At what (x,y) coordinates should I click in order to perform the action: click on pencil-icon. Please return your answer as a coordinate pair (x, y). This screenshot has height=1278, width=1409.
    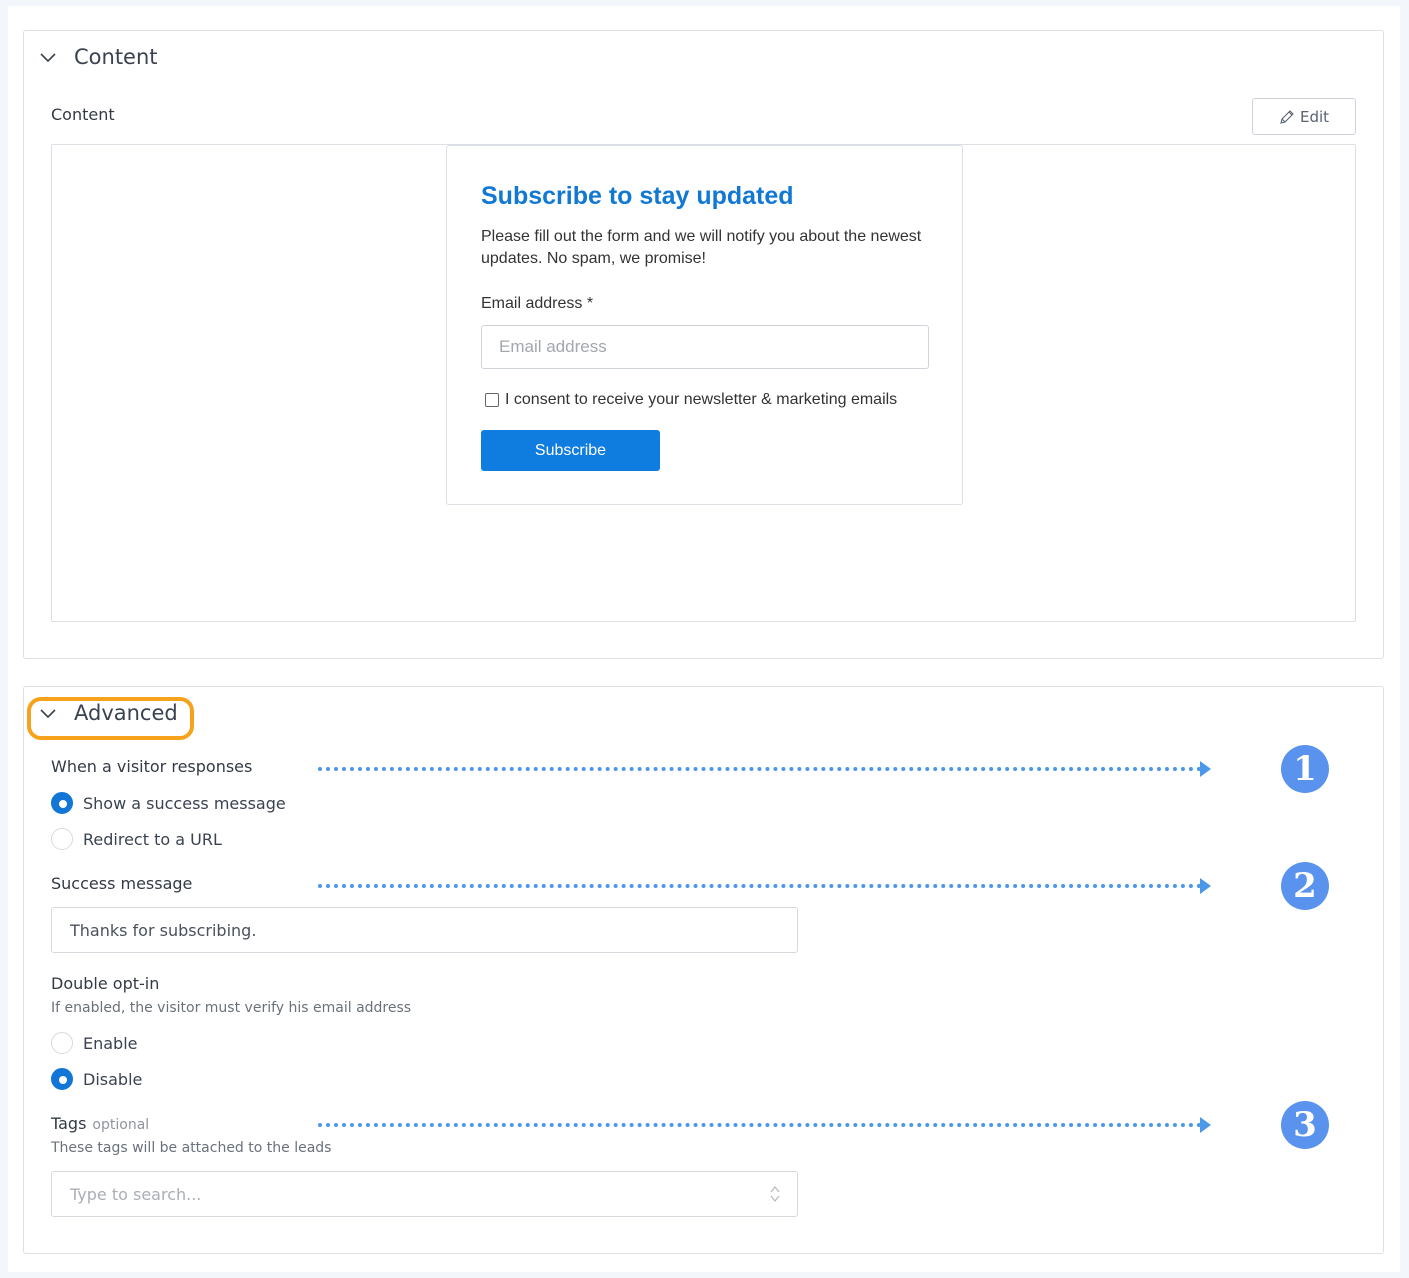
    Looking at the image, I should click on (1287, 116).